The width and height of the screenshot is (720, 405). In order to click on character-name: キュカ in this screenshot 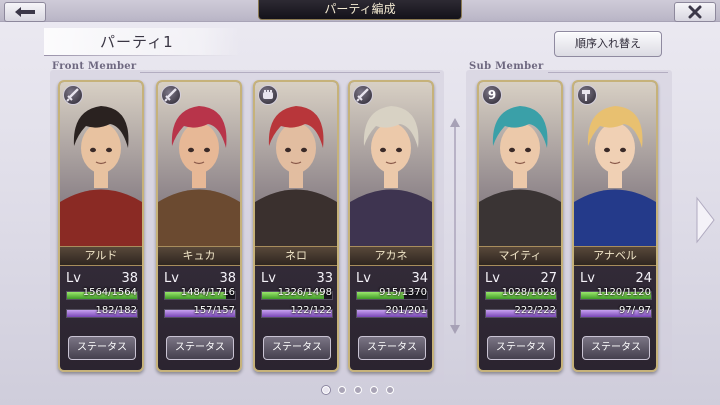, I will do `click(199, 256)`.